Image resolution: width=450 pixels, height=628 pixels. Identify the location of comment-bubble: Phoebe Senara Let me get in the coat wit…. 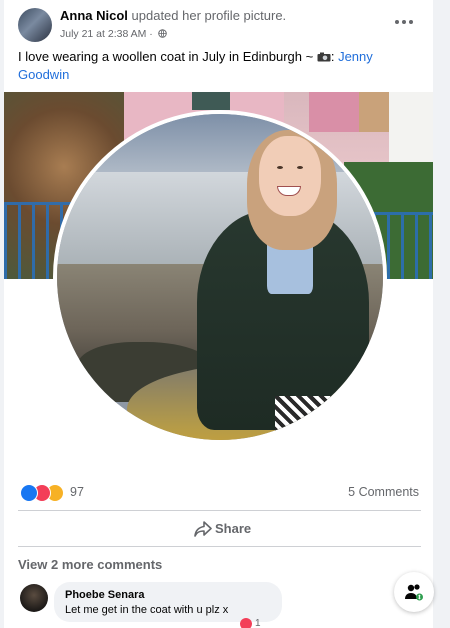
(168, 602).